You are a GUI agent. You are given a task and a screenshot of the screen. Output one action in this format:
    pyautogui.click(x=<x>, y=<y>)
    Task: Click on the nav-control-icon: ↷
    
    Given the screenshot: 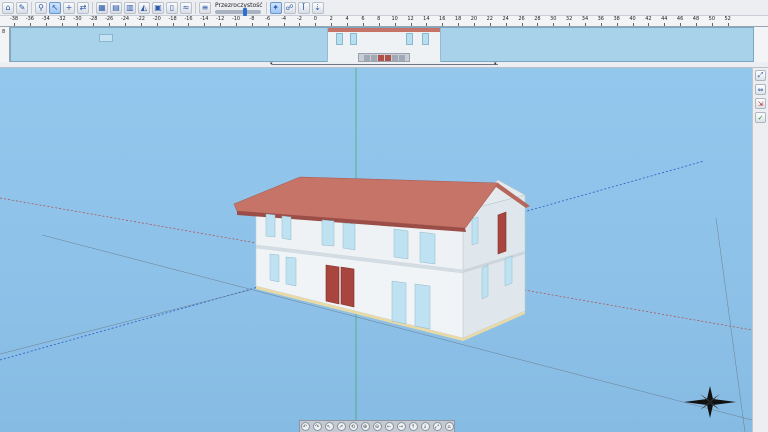 What is the action you would take?
    pyautogui.click(x=317, y=426)
    